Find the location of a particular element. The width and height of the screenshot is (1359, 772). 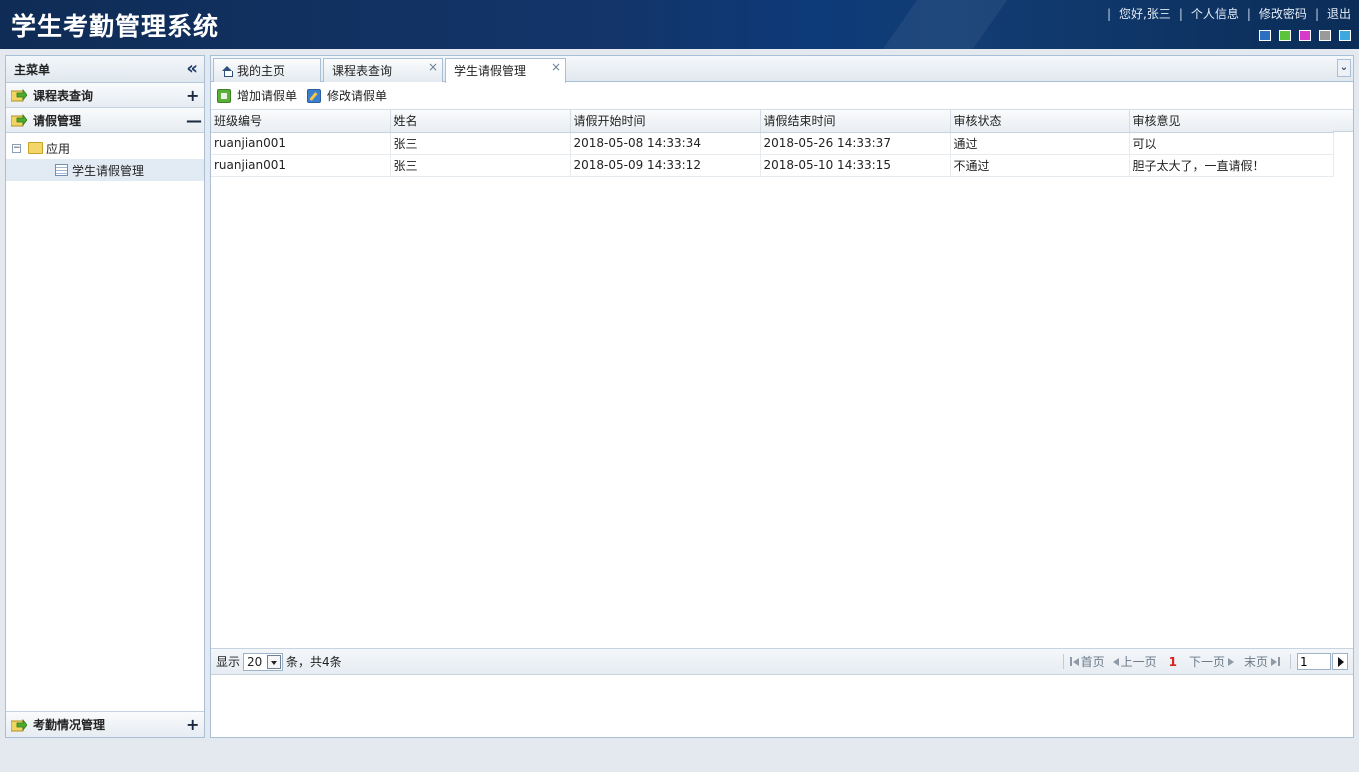

theme-switcher is located at coordinates (1305, 35).